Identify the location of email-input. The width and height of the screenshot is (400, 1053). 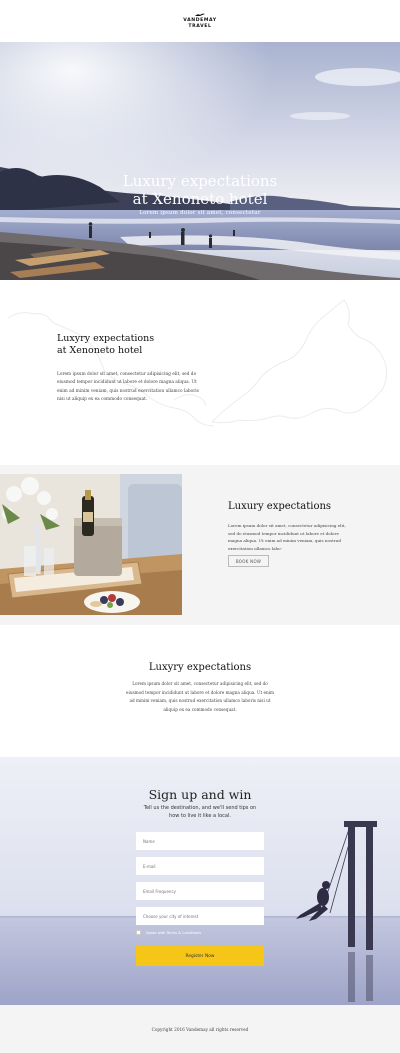
(200, 866).